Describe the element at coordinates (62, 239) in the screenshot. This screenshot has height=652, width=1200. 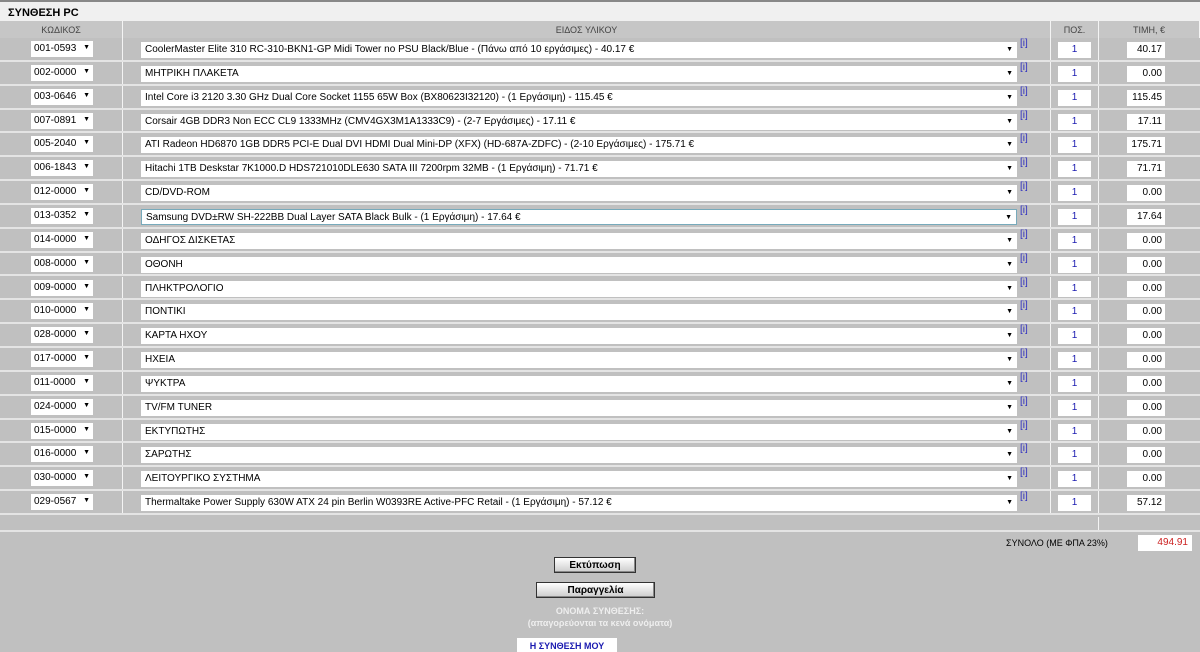
I see `code-select: 014-0000 ▼` at that location.